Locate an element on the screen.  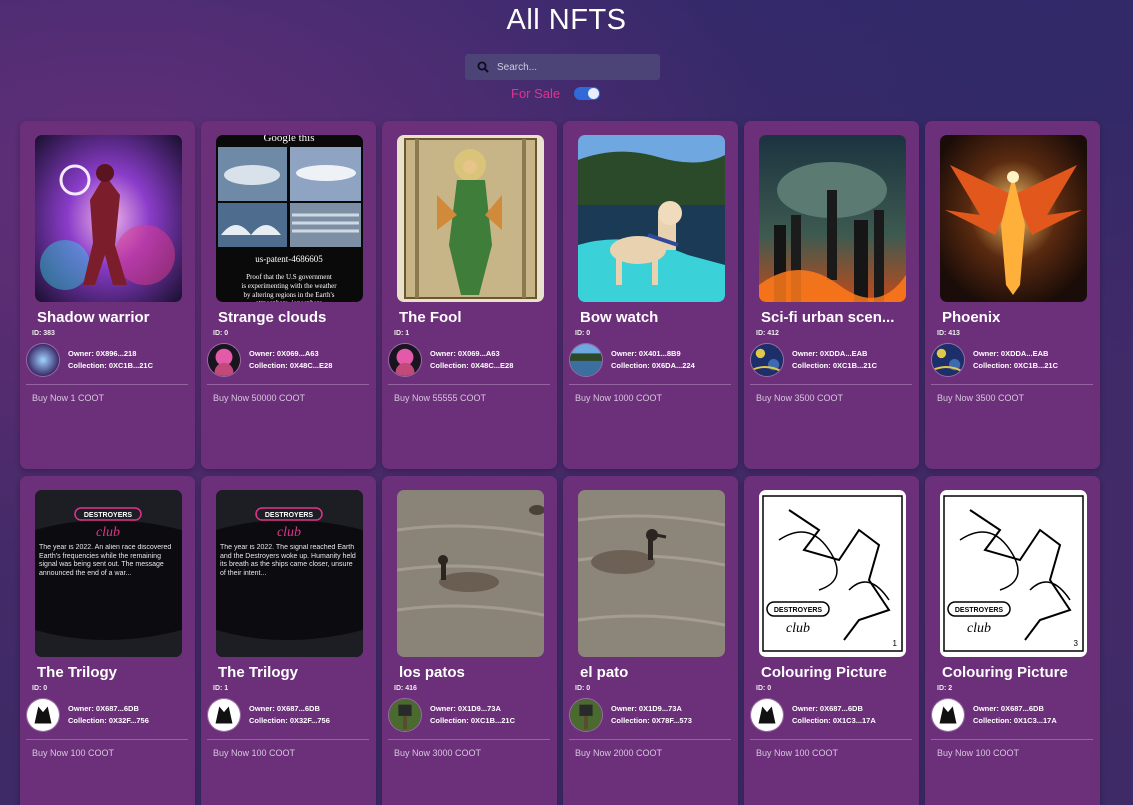
art-text-page_no: 3 is located at coordinates (1076, 643).